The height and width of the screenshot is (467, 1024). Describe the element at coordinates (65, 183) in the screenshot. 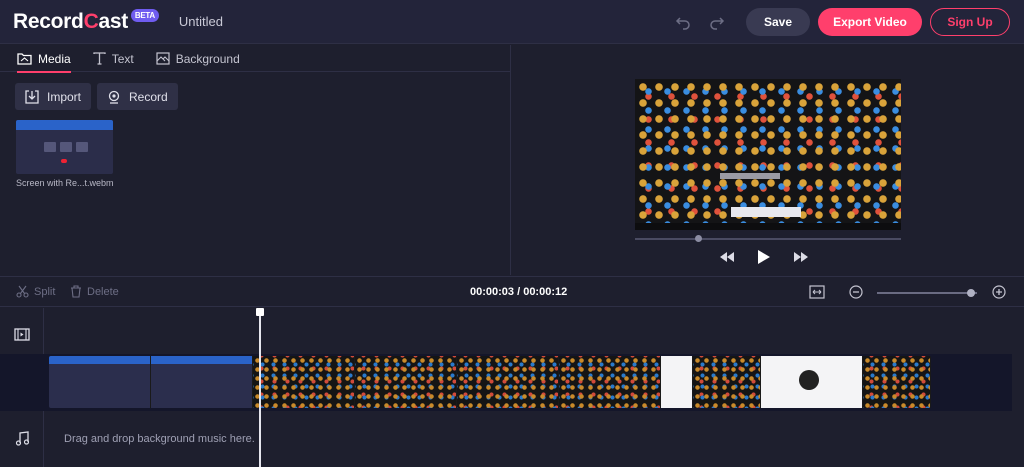

I see `media-file-name: Screen with Re...t.webm` at that location.